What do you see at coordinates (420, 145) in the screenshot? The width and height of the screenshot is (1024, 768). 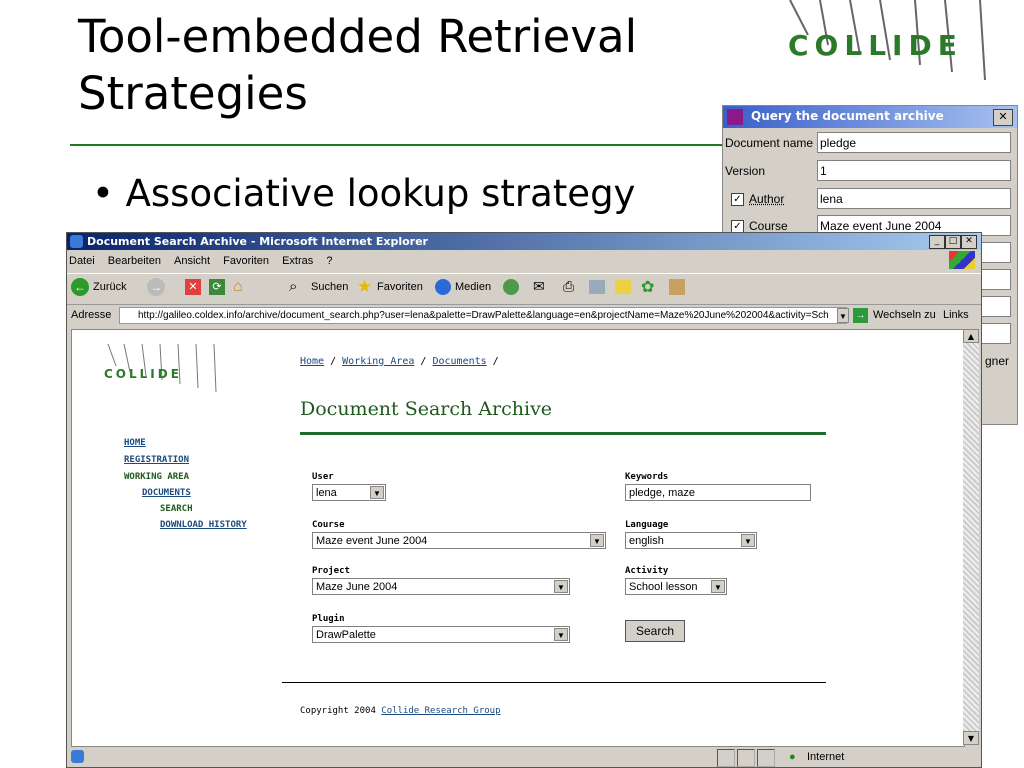 I see `title-rule` at bounding box center [420, 145].